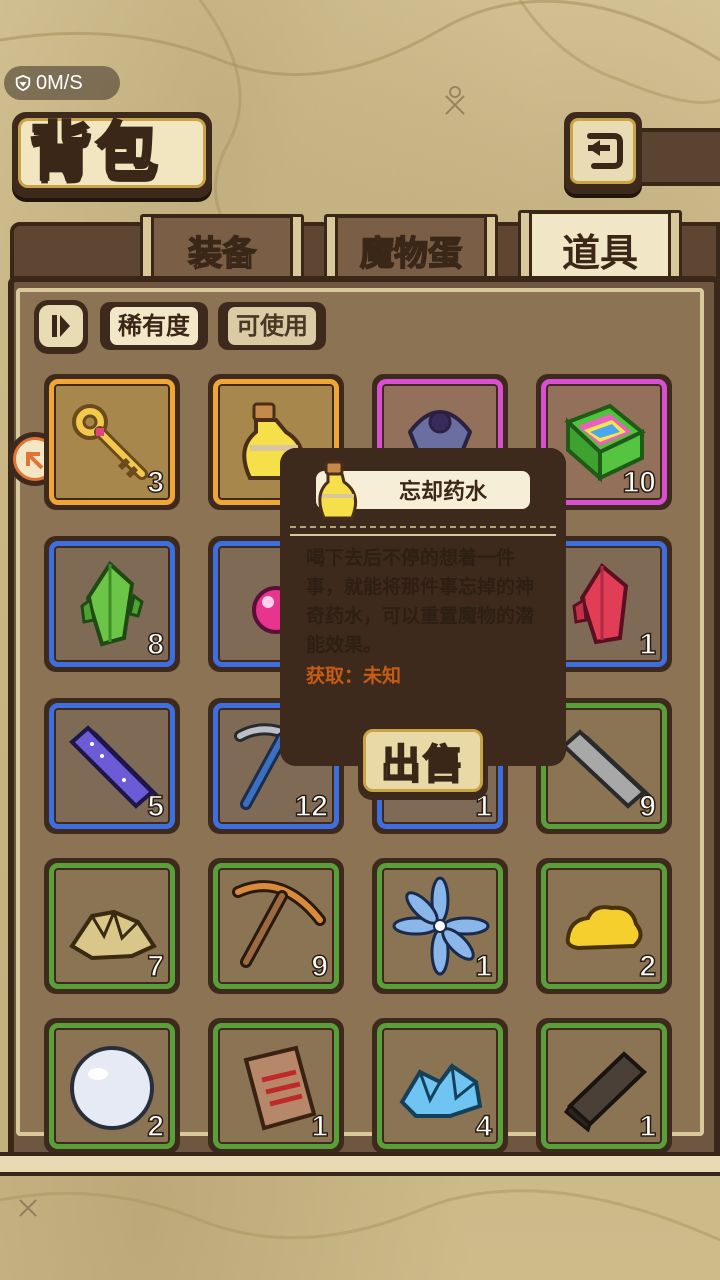 The height and width of the screenshot is (1280, 720). What do you see at coordinates (112, 442) in the screenshot?
I see `item-slot: 3` at bounding box center [112, 442].